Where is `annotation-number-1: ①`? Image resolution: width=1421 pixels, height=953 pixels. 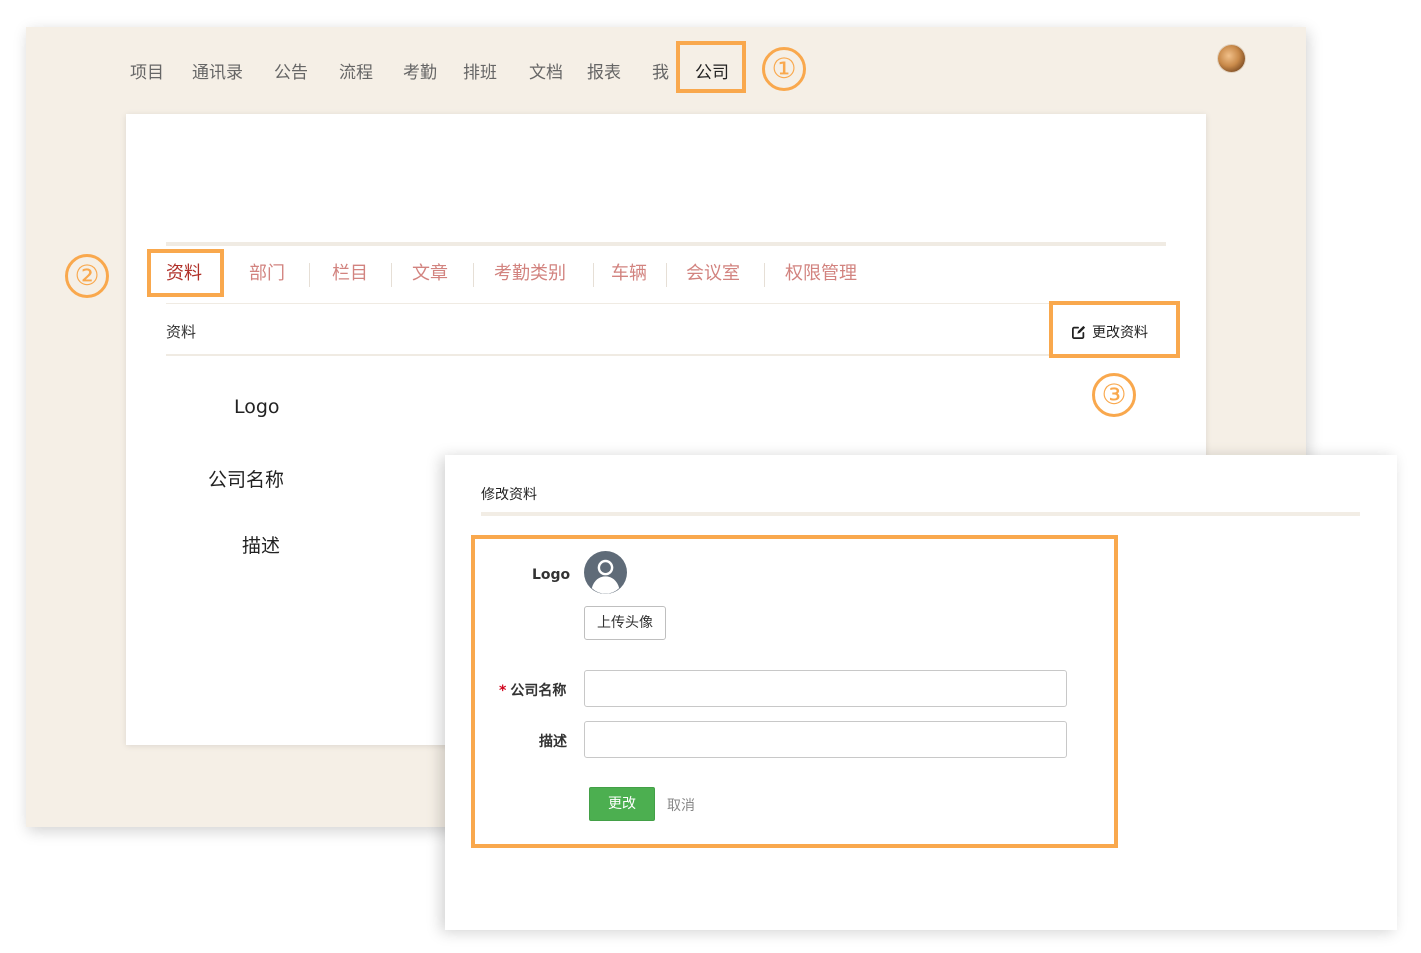
annotation-number-1: ① is located at coordinates (784, 69).